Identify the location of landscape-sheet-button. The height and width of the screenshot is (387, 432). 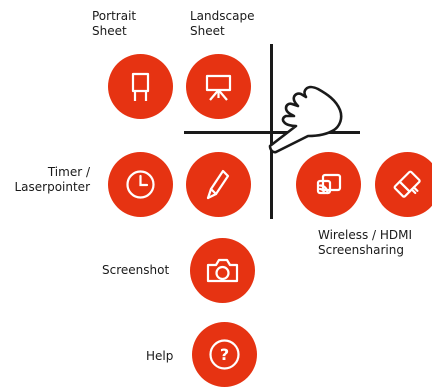
(218, 86).